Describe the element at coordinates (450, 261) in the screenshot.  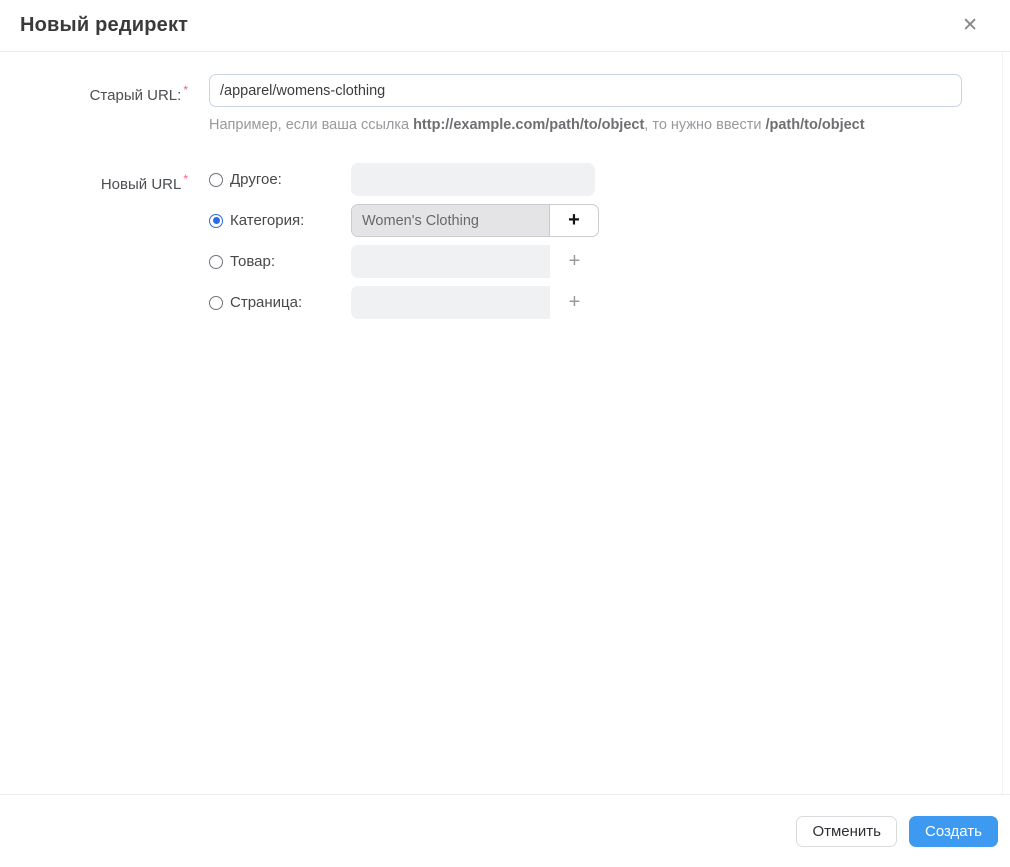
I see `product-input` at that location.